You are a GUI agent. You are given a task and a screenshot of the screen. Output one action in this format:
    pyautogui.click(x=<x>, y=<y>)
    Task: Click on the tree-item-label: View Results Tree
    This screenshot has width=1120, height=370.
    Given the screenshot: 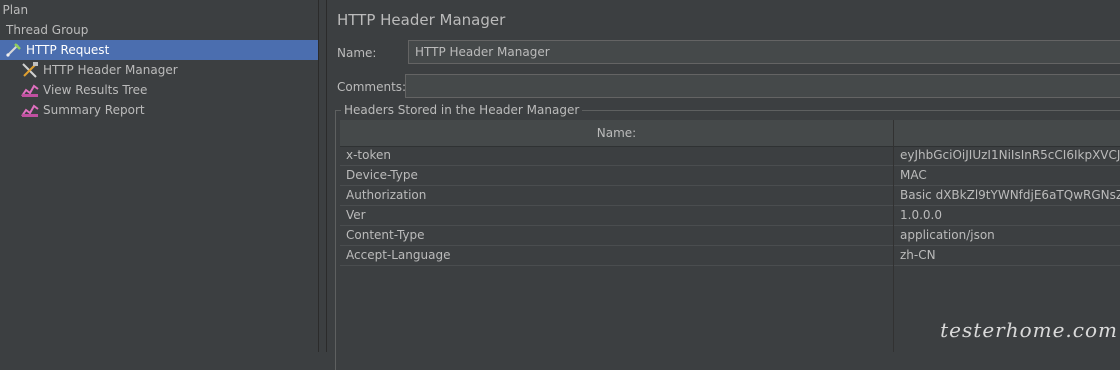 What is the action you would take?
    pyautogui.click(x=95, y=90)
    